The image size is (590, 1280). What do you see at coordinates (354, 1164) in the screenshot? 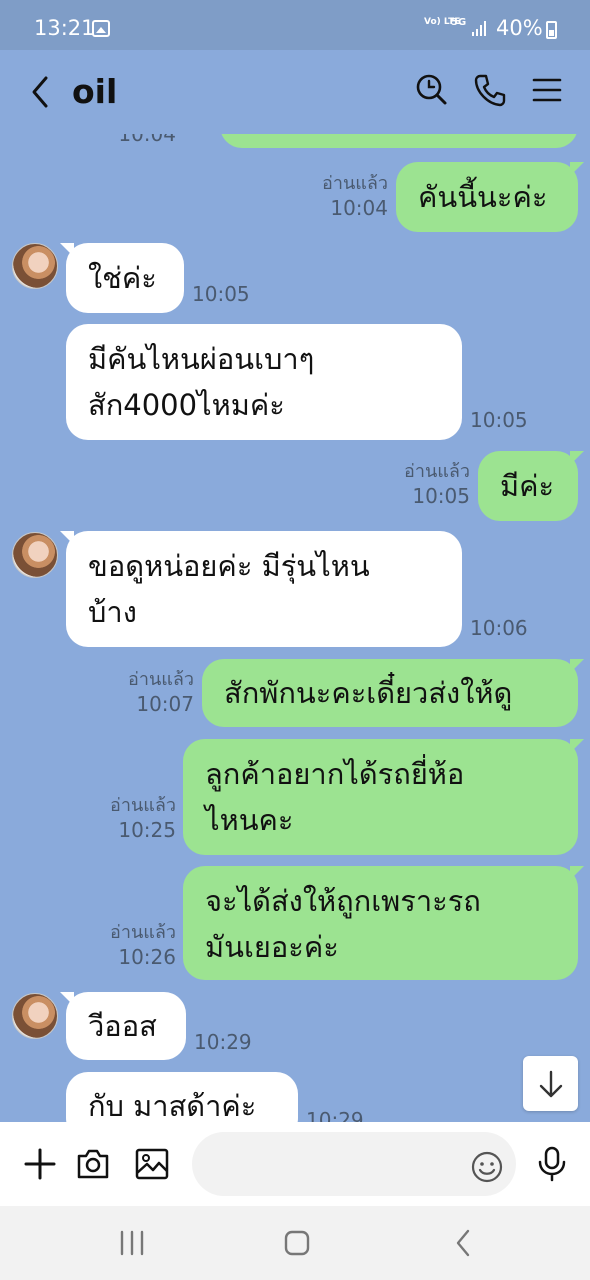
I see `message-input` at bounding box center [354, 1164].